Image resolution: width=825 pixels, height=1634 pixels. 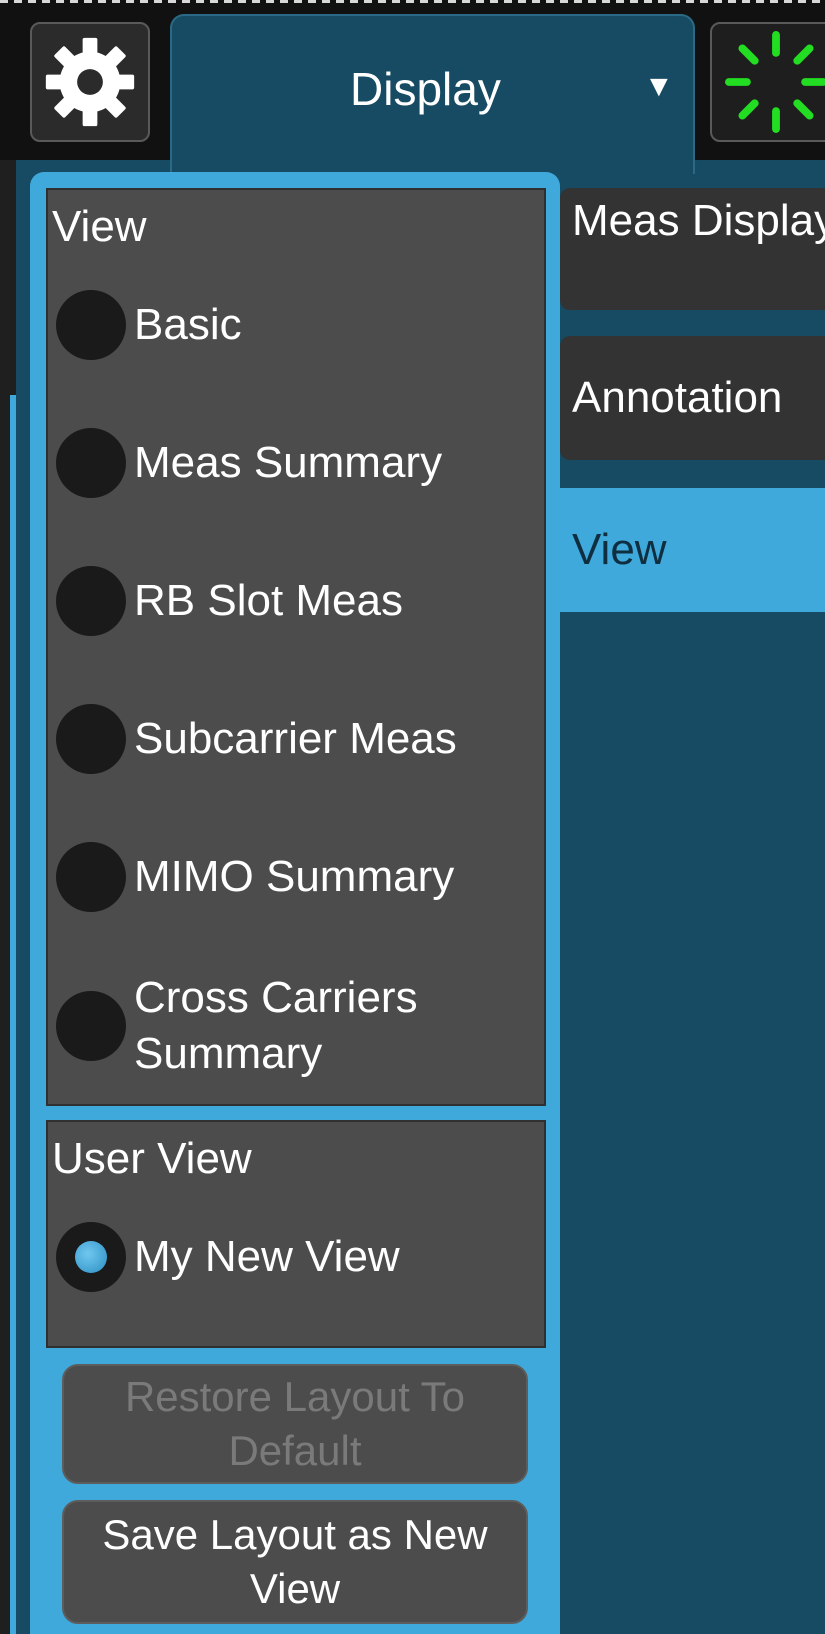 I want to click on radio-label: RB Slot Meas, so click(x=268, y=600).